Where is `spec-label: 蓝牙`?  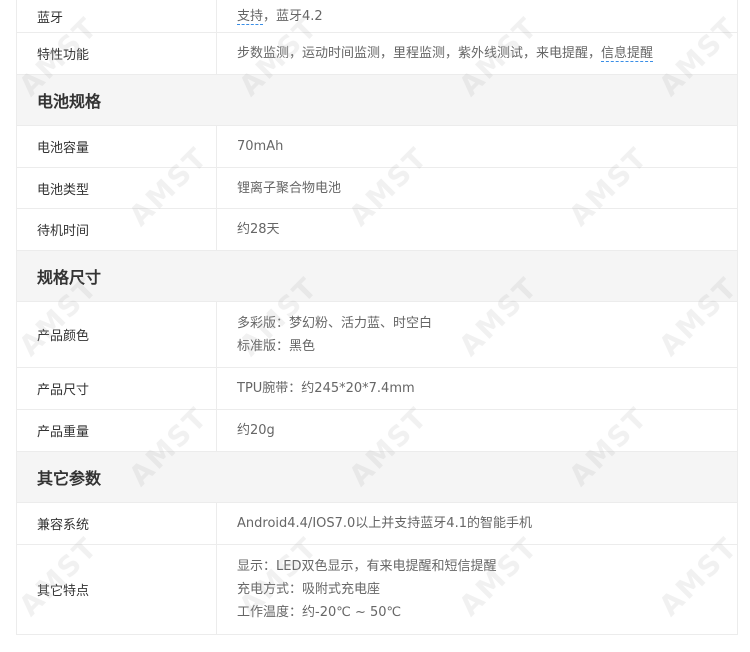 spec-label: 蓝牙 is located at coordinates (117, 16).